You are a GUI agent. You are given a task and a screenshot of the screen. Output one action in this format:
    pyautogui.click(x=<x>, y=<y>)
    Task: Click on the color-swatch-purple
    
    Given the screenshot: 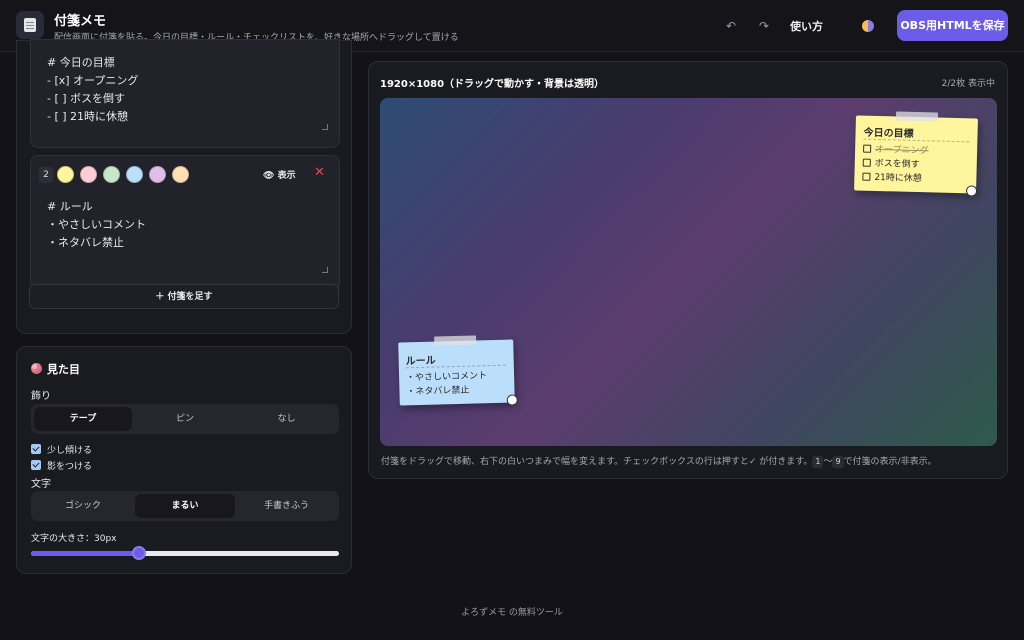 What is the action you would take?
    pyautogui.click(x=157, y=174)
    